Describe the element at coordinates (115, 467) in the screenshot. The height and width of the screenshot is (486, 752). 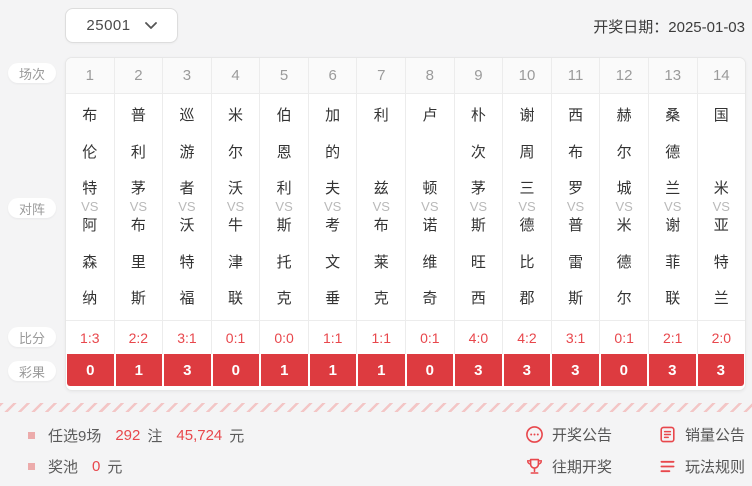
I see `pool-unit: 元` at that location.